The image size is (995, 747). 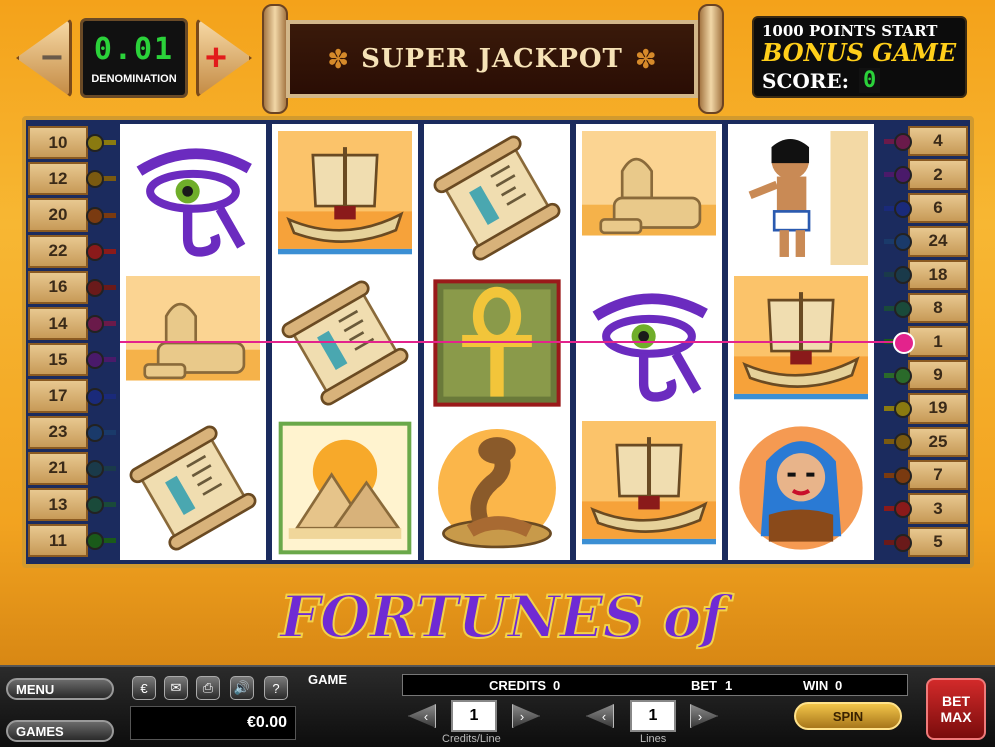 I want to click on jackpot-text: SUPER JACKPOT, so click(x=492, y=59).